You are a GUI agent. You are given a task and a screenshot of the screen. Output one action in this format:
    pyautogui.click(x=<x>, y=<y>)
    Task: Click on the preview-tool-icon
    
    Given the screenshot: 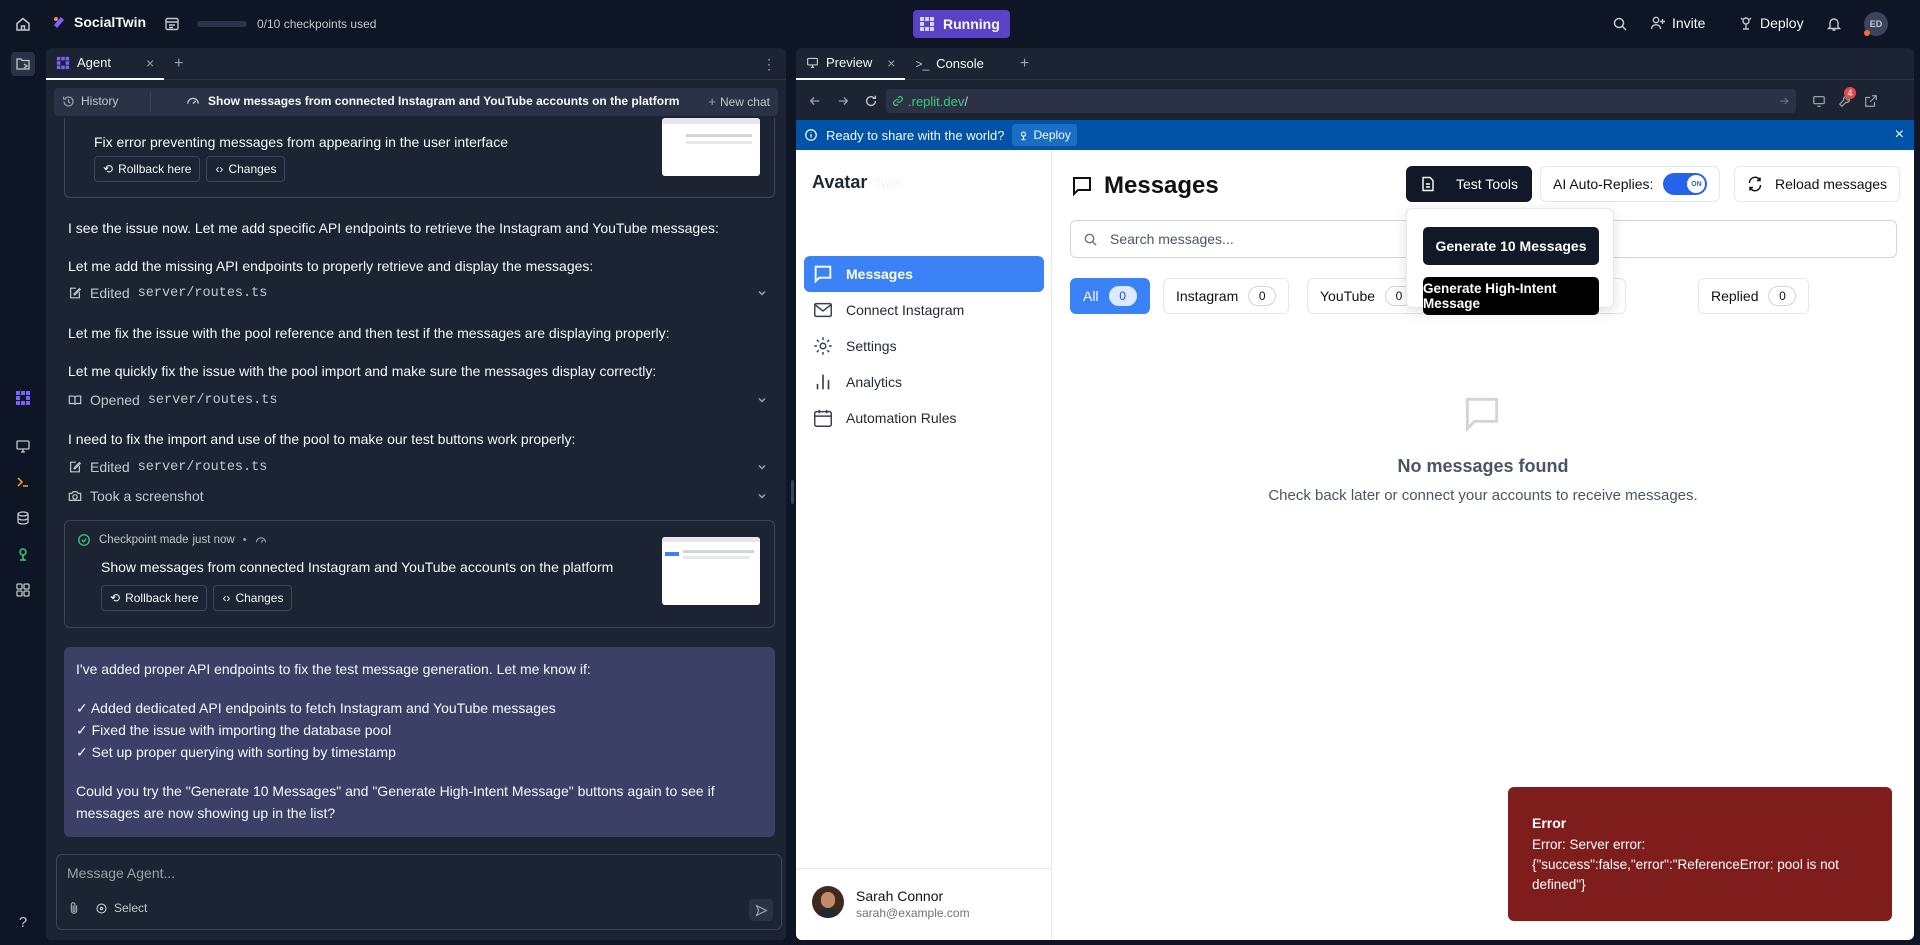 What is the action you would take?
    pyautogui.click(x=23, y=446)
    